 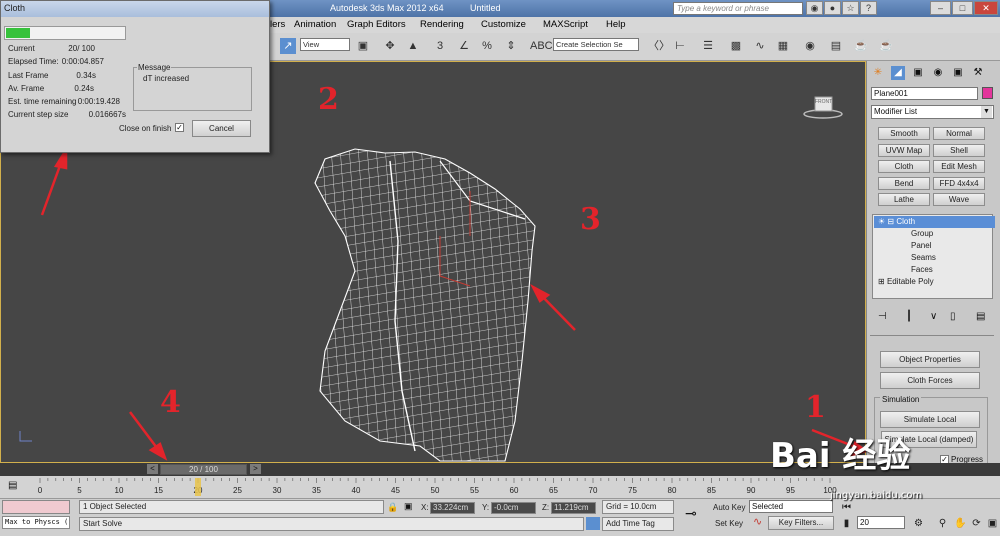 I want to click on baidu-watermark: Bai 经验, so click(x=840, y=456).